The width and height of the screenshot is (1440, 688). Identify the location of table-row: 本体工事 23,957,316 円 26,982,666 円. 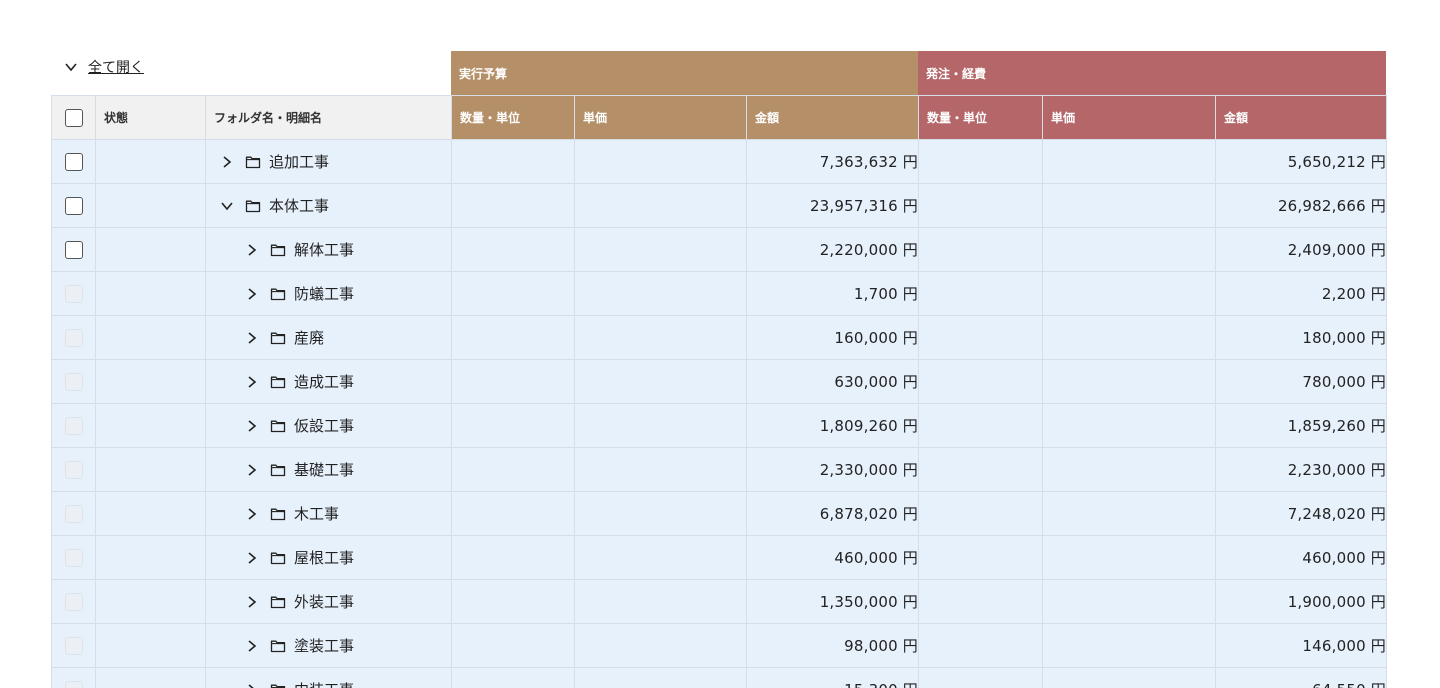
(719, 205).